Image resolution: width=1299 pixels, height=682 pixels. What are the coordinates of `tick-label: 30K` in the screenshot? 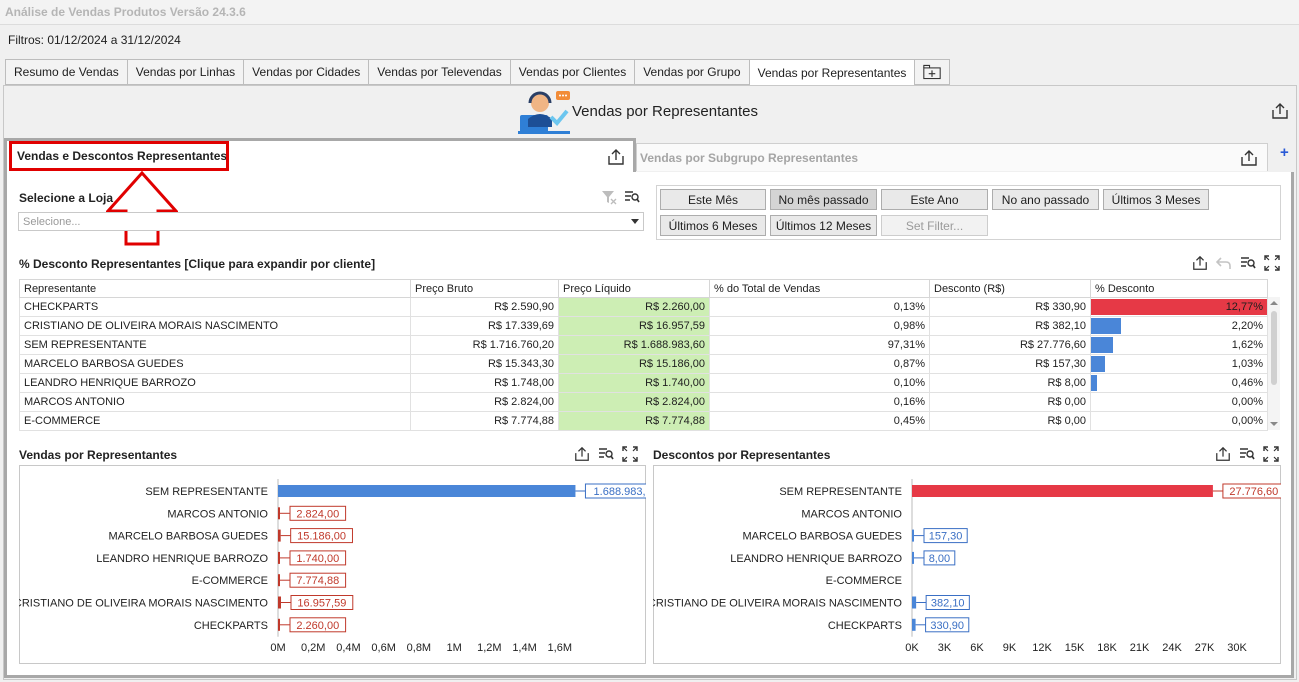 It's located at (1237, 648).